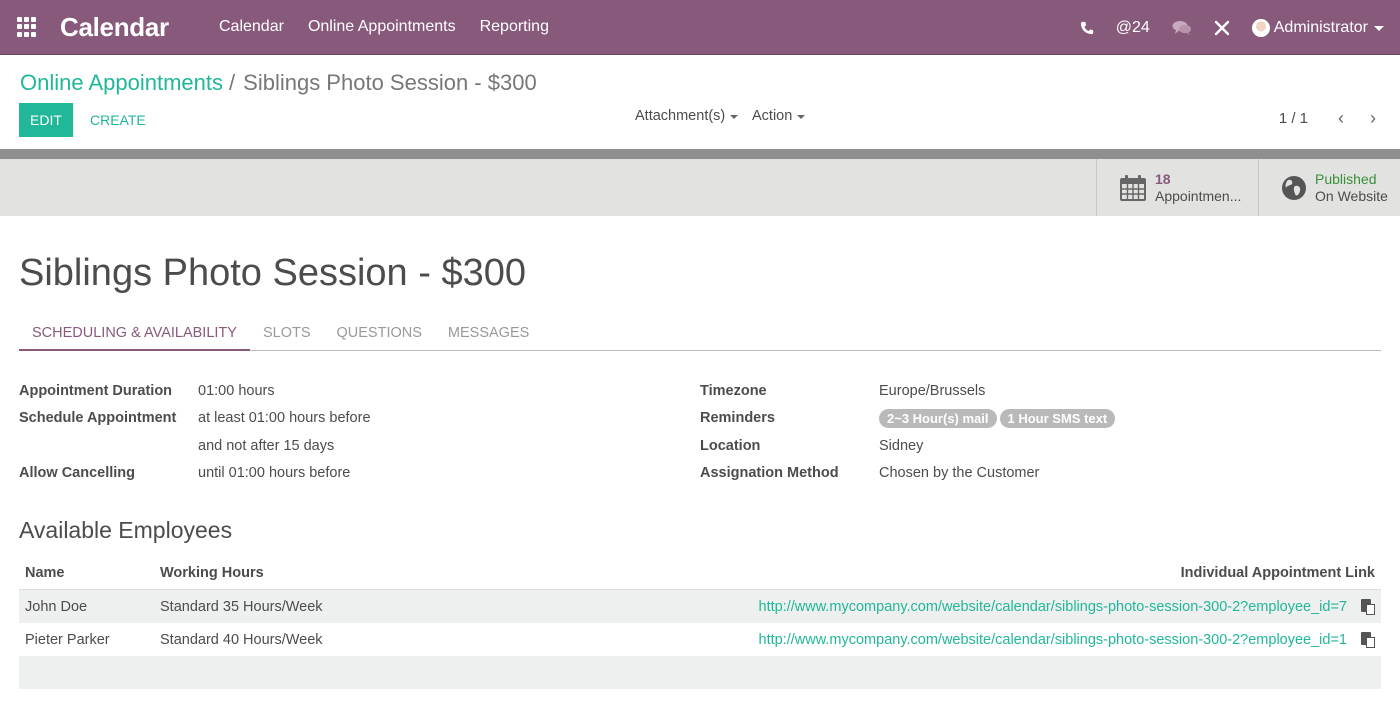  What do you see at coordinates (96, 390) in the screenshot?
I see `field-label: Appointment Duration` at bounding box center [96, 390].